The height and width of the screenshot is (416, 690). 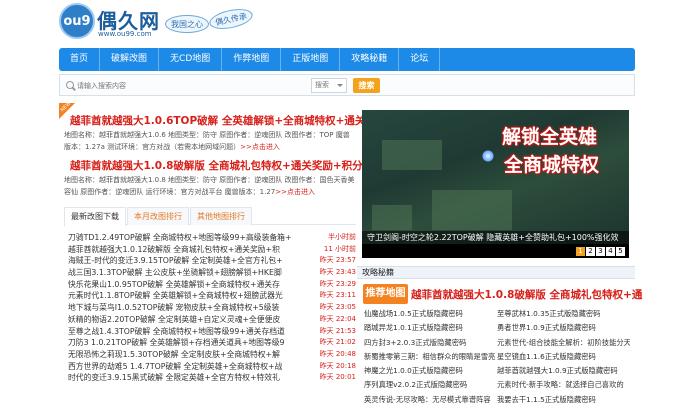 What do you see at coordinates (600, 251) in the screenshot?
I see `banner-page-3: 3` at bounding box center [600, 251].